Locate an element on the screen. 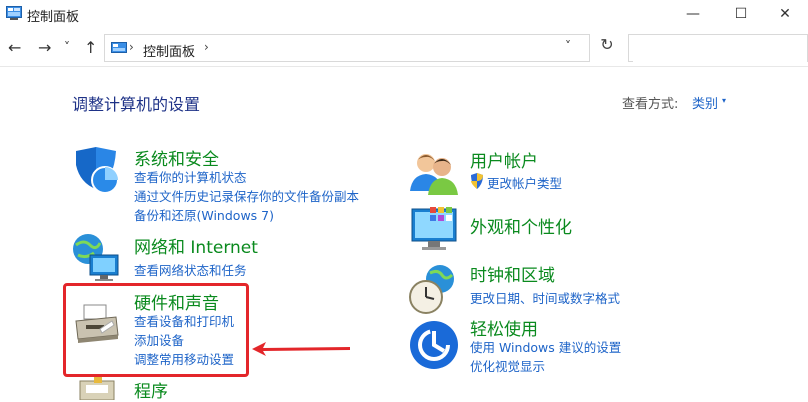  users-icon is located at coordinates (434, 173).